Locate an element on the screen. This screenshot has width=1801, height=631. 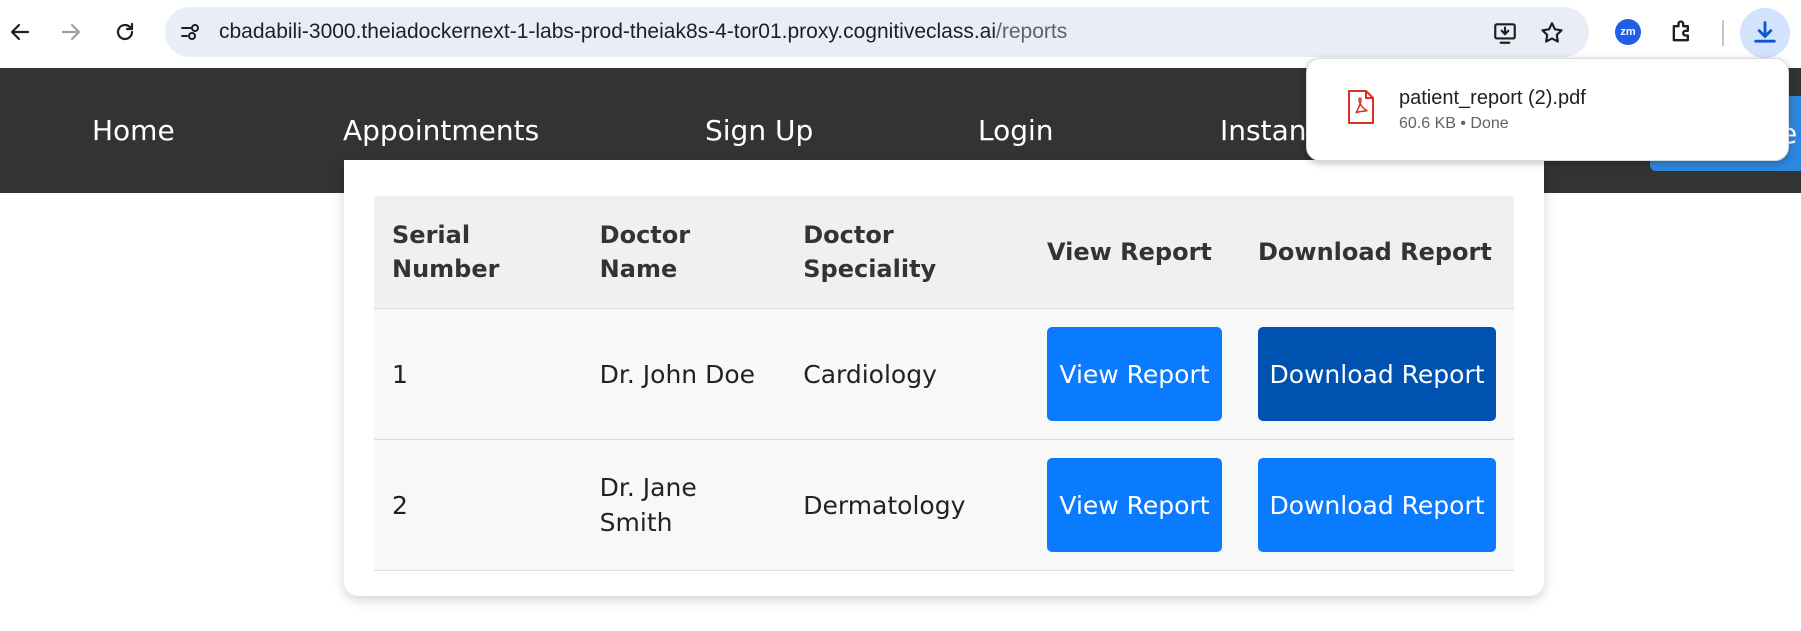
downloads-button is located at coordinates (1765, 33).